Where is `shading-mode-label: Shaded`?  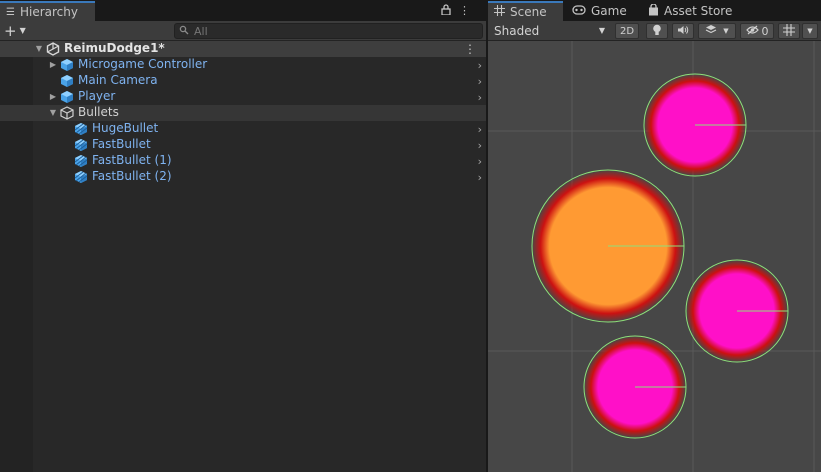
shading-mode-label: Shaded is located at coordinates (517, 30).